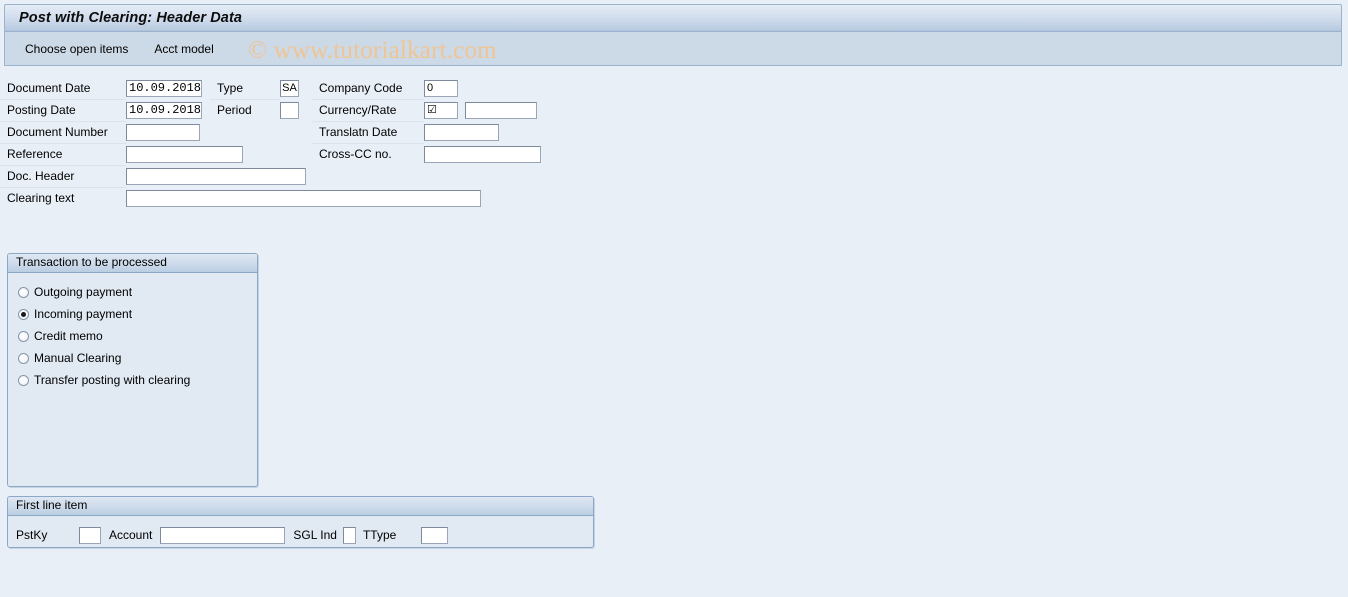  Describe the element at coordinates (163, 132) in the screenshot. I see `document-number-input` at that location.